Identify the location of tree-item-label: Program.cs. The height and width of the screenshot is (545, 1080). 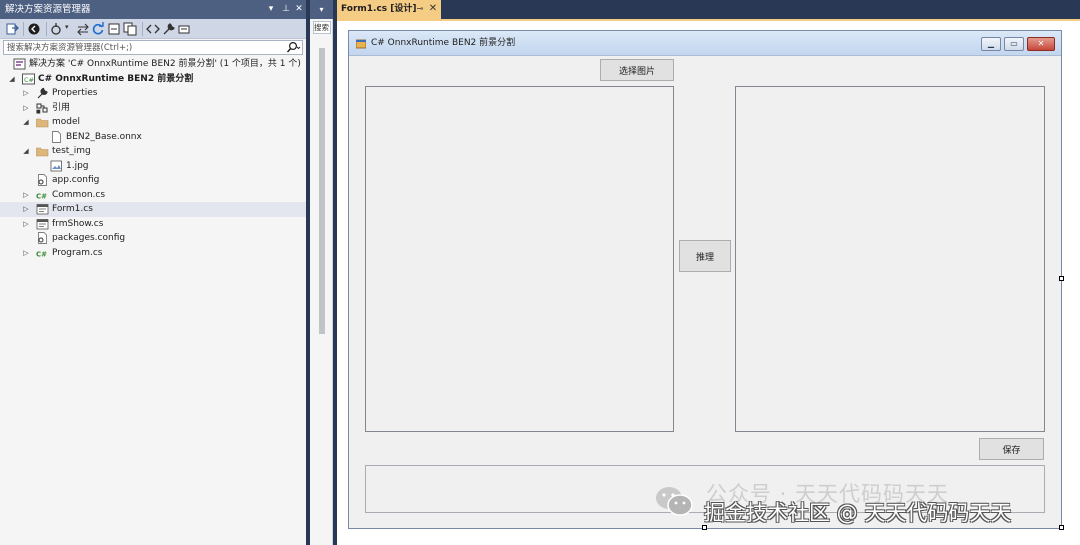
(77, 252).